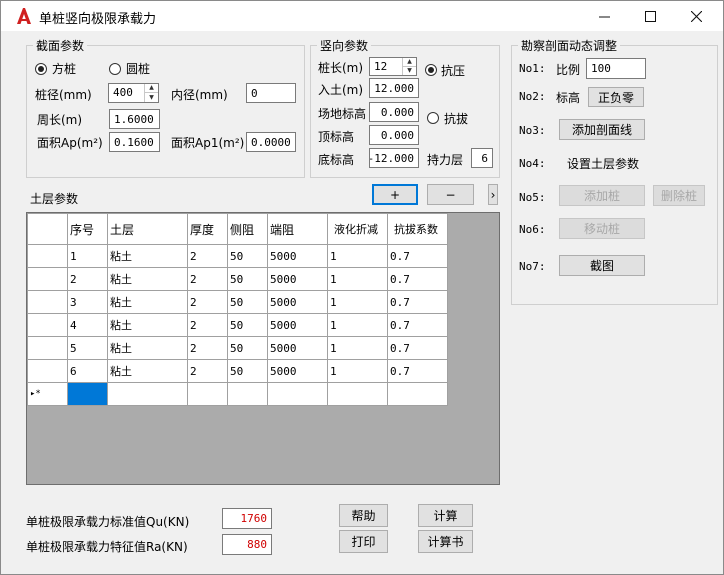  I want to click on ground-elev-input: 0.000, so click(394, 112).